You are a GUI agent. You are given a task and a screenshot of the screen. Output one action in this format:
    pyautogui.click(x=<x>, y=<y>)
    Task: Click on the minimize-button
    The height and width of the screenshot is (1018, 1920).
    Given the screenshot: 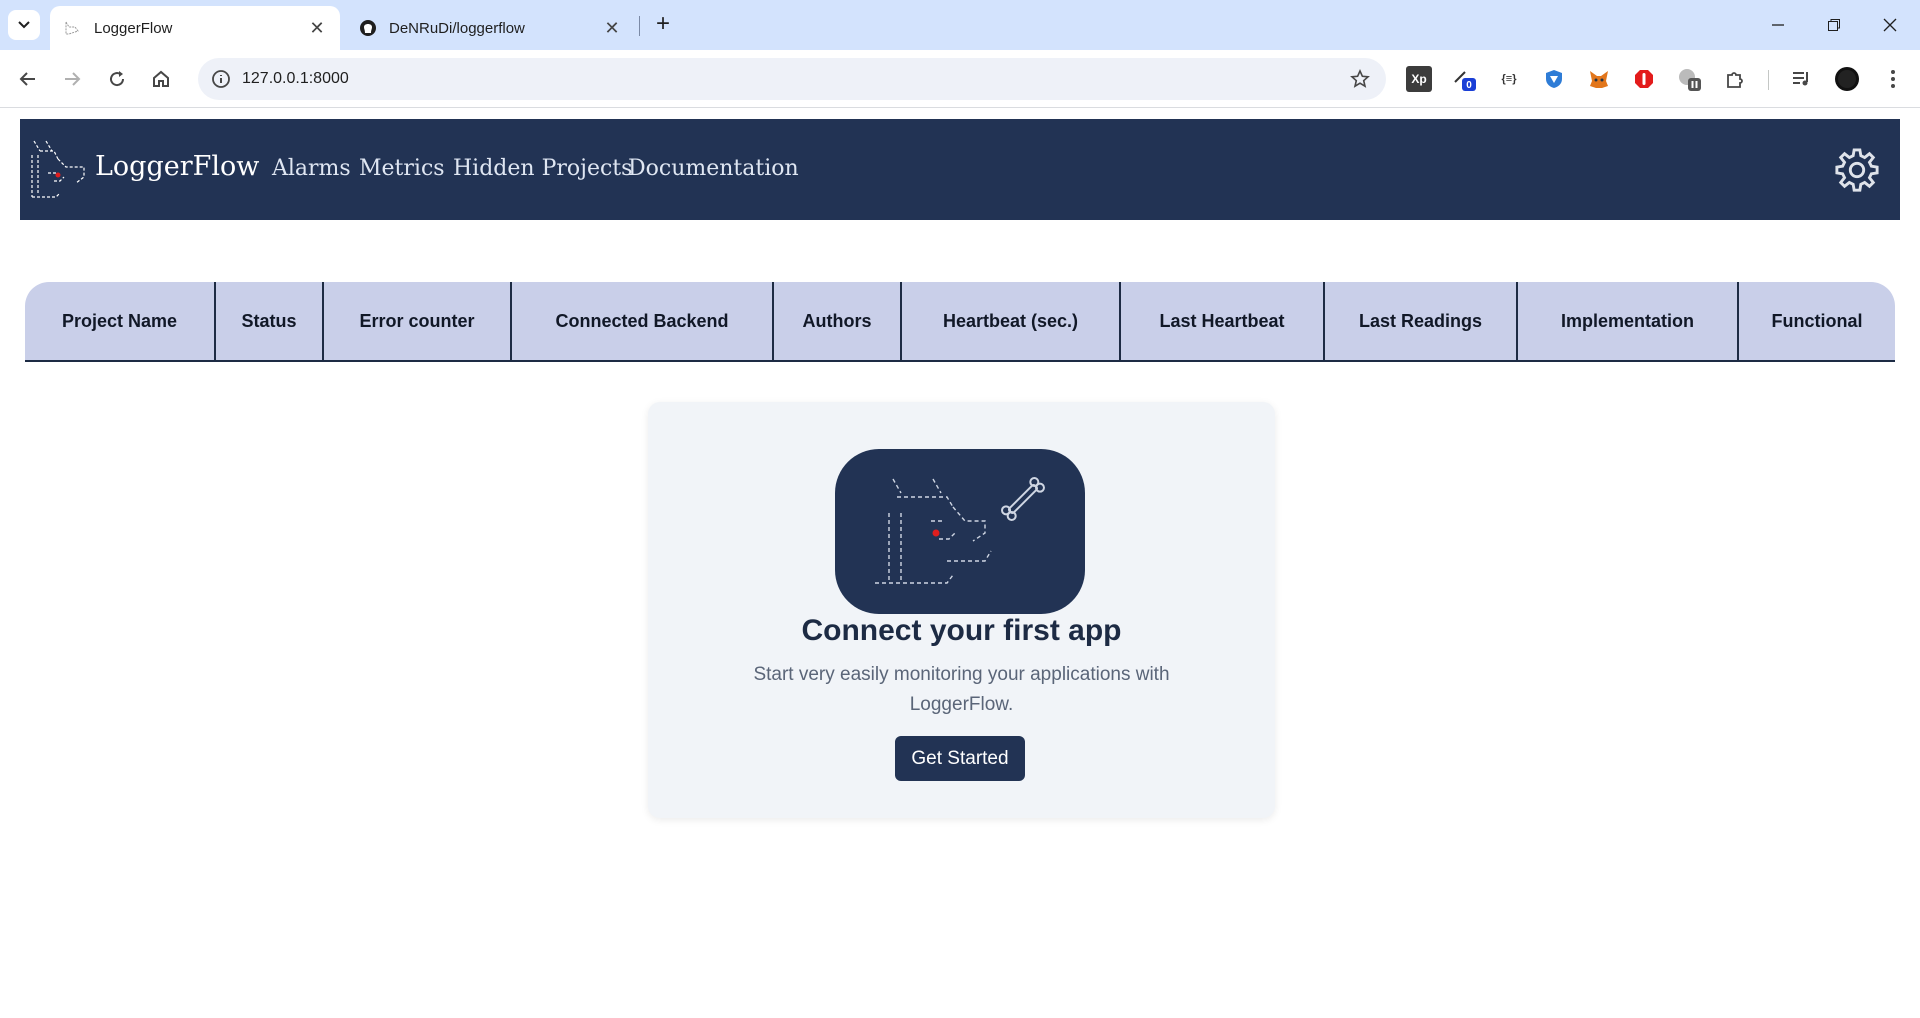 What is the action you would take?
    pyautogui.click(x=1778, y=25)
    